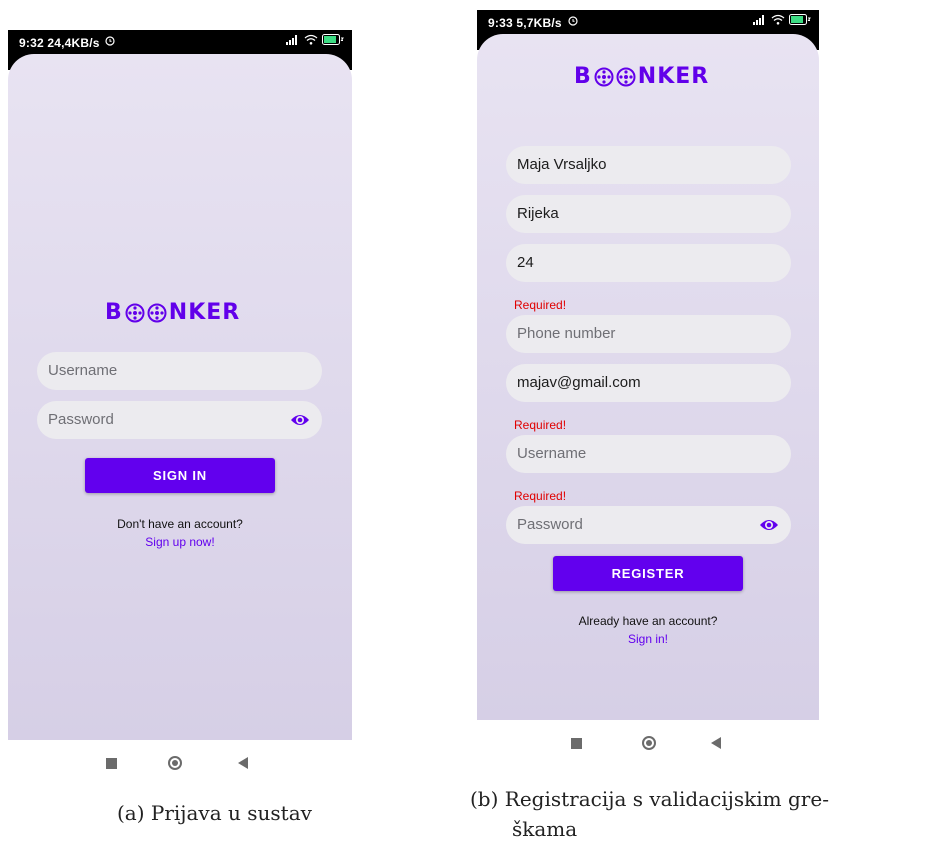 The width and height of the screenshot is (936, 846). What do you see at coordinates (648, 165) in the screenshot?
I see `full-name-input: Maja Vrsaljko` at bounding box center [648, 165].